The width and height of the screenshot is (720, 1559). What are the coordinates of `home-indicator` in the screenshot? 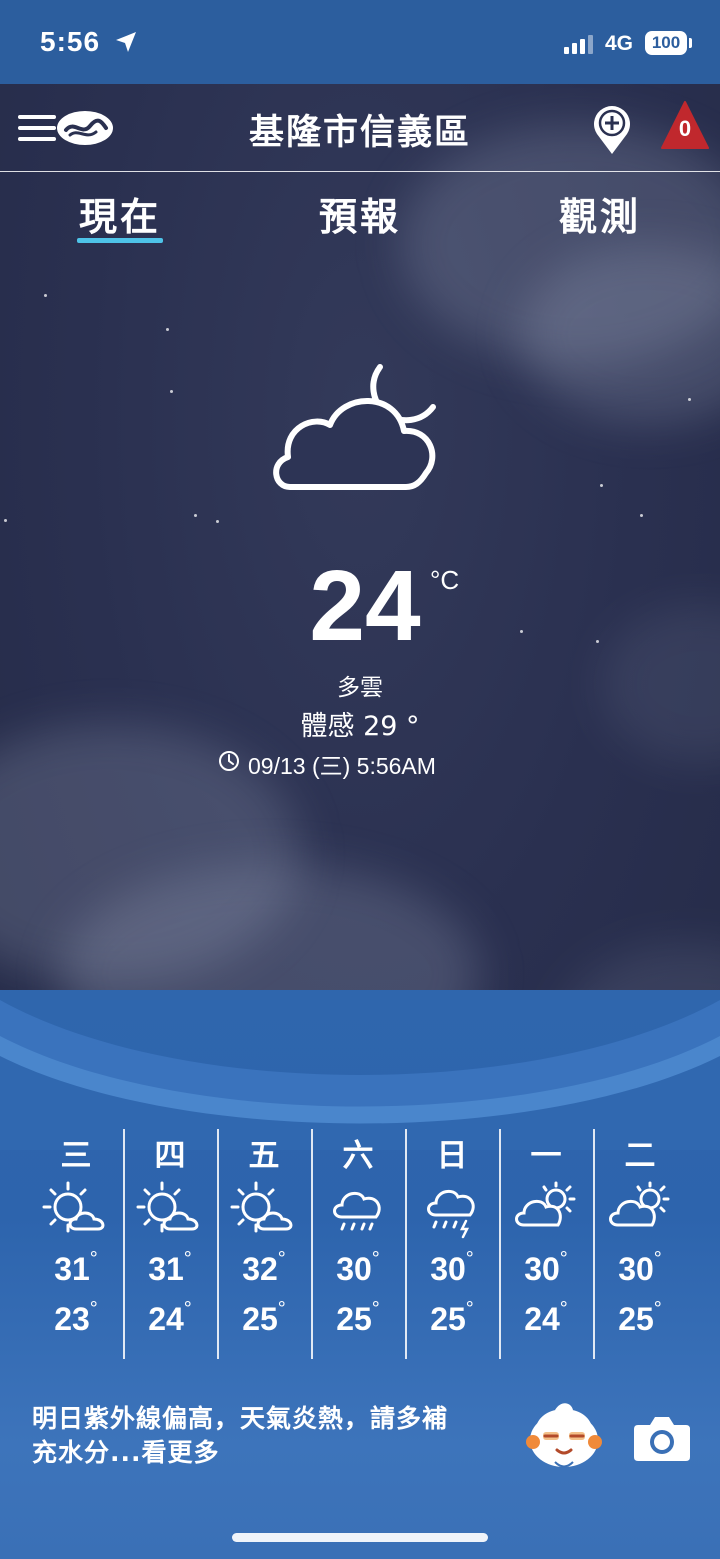 It's located at (360, 1537).